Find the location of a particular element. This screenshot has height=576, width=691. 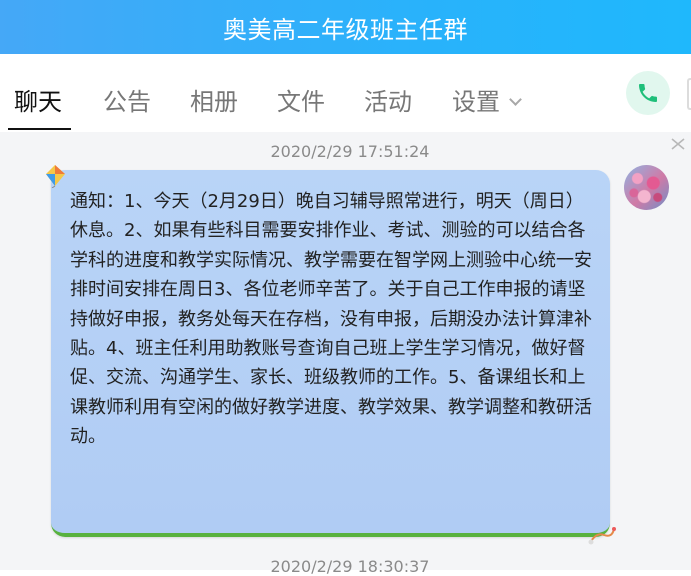

tab-activities: 活动 is located at coordinates (388, 99).